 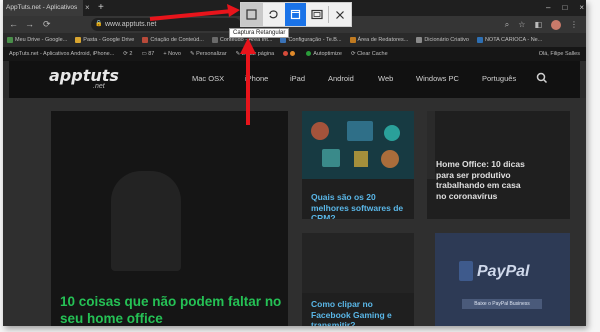 What do you see at coordinates (248, 46) in the screenshot?
I see `arrow-vertical-head` at bounding box center [248, 46].